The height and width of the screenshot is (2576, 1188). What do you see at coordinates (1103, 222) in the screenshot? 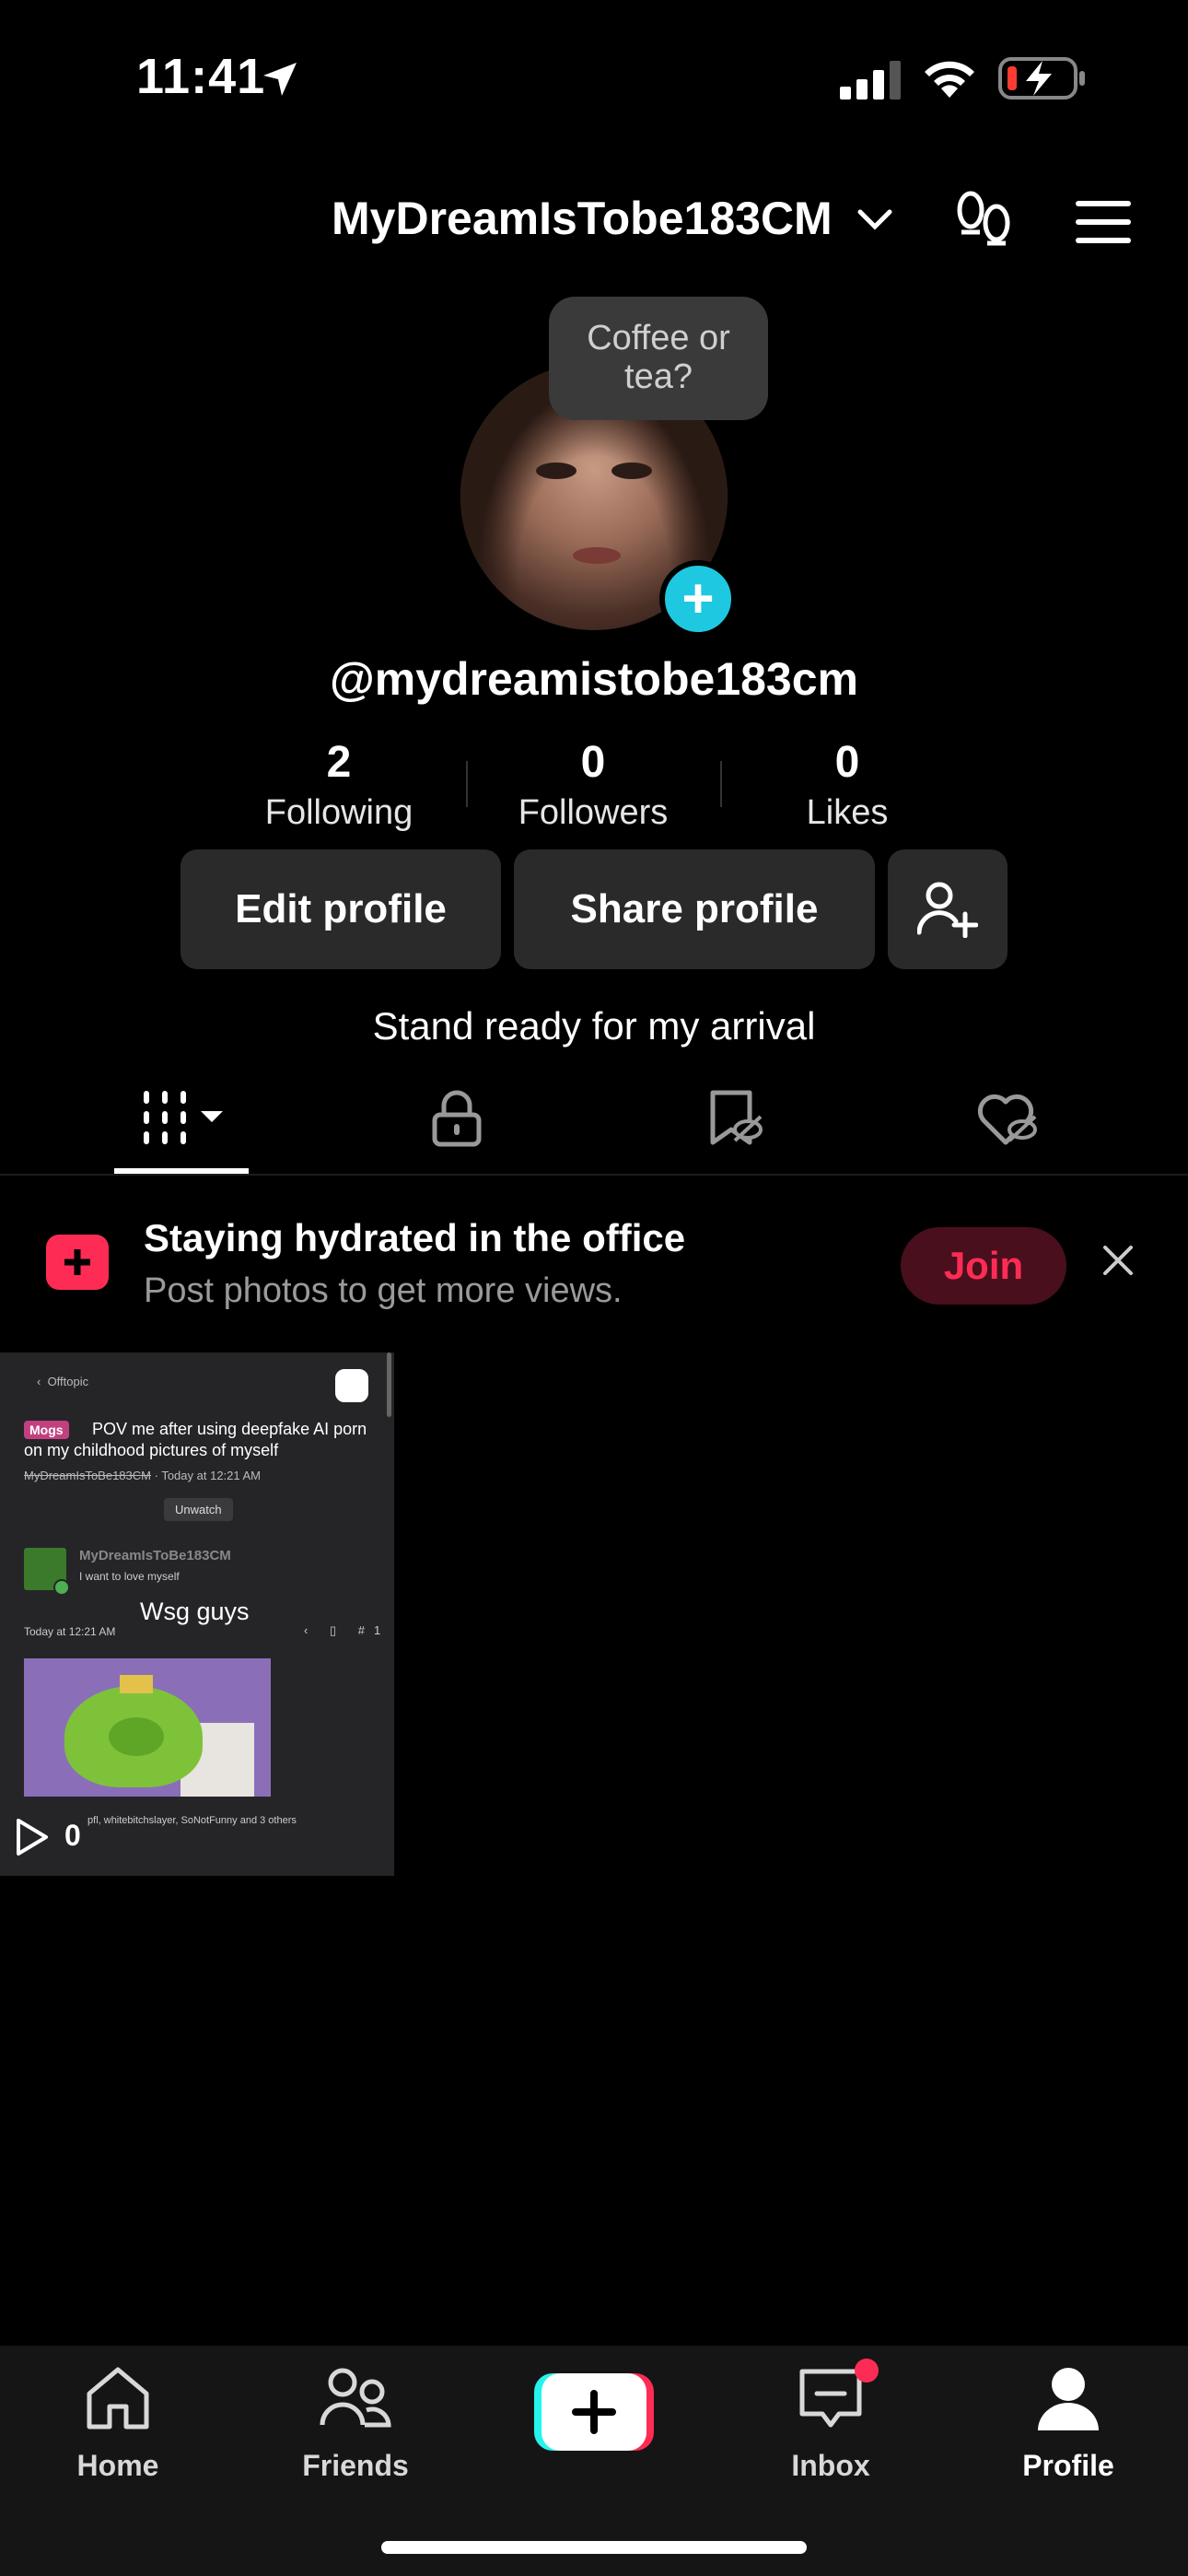
I see `hamburger-menu-icon` at bounding box center [1103, 222].